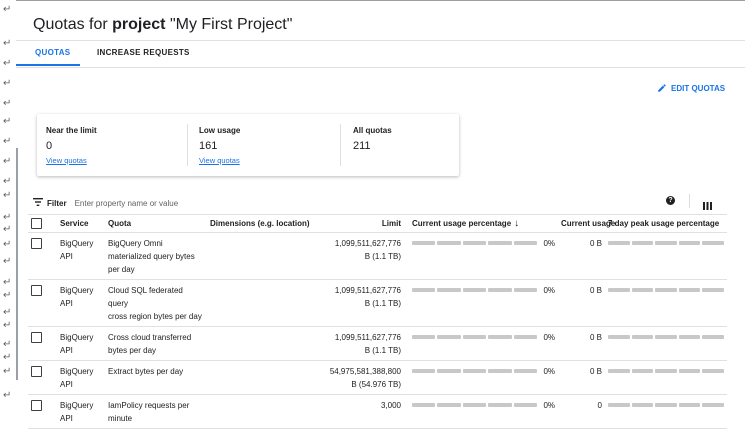 The height and width of the screenshot is (429, 745). Describe the element at coordinates (81, 223) in the screenshot. I see `col-service: Service` at that location.